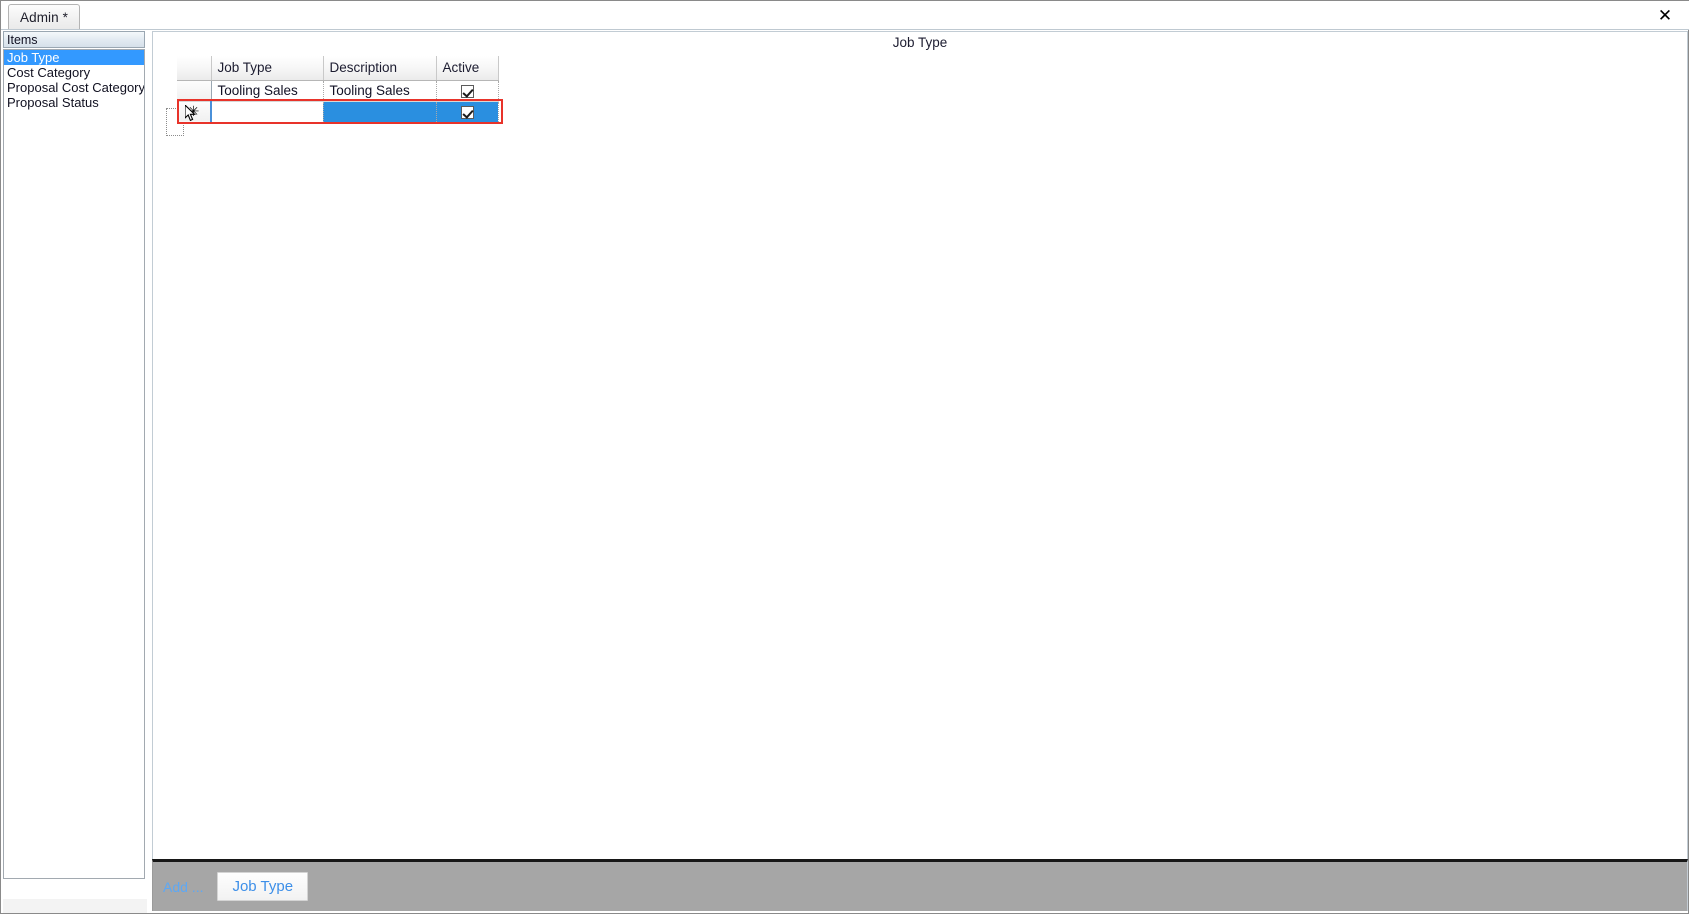  I want to click on column-header-row-selector, so click(194, 68).